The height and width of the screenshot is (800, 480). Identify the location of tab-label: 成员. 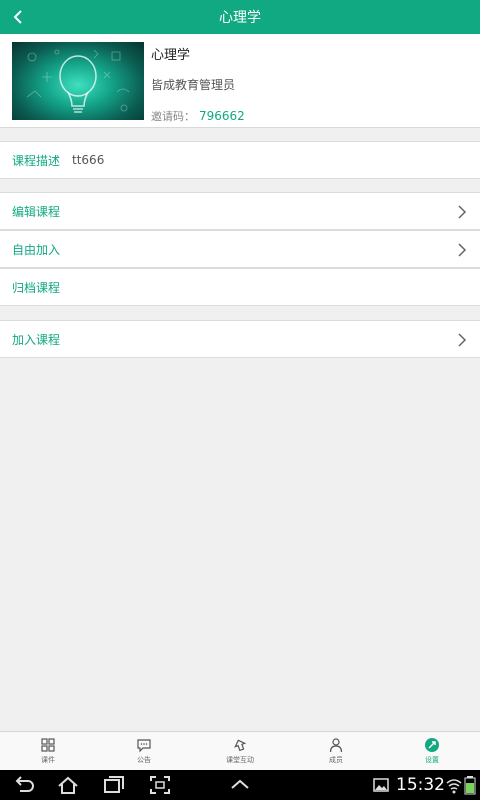
(336, 760).